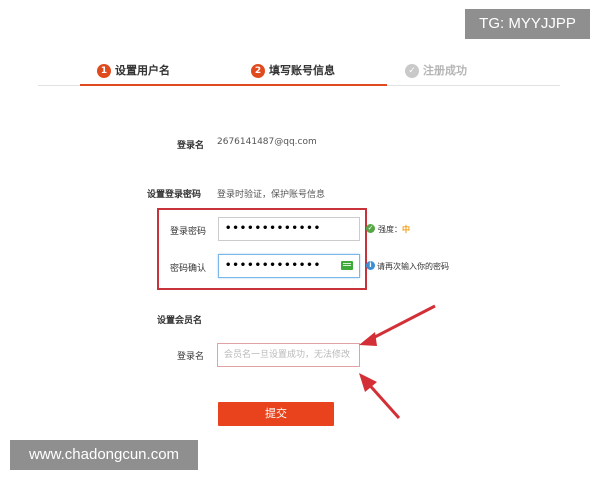  What do you see at coordinates (191, 357) in the screenshot?
I see `member-name-label: 登录名` at bounding box center [191, 357].